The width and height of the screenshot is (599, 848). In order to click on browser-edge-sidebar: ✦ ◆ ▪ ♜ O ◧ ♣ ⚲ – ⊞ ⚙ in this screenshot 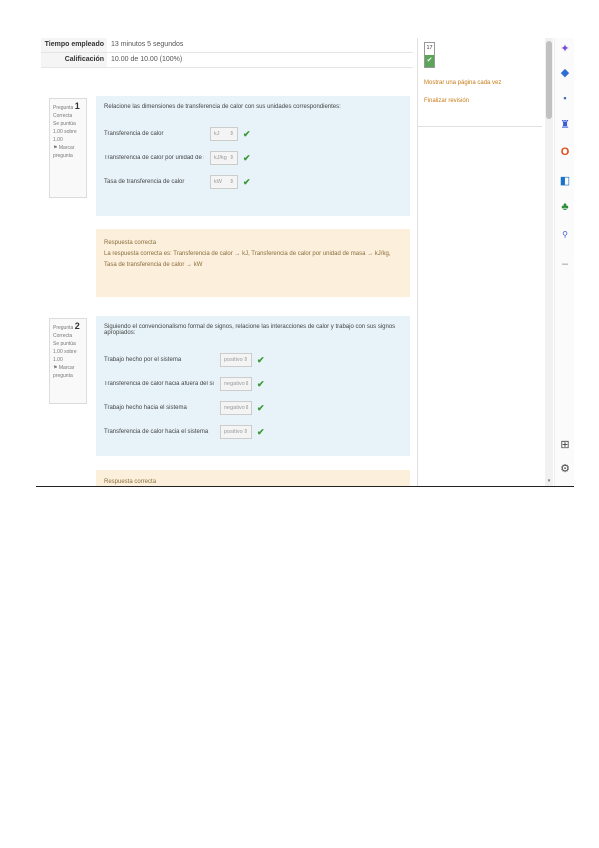, I will do `click(564, 262)`.